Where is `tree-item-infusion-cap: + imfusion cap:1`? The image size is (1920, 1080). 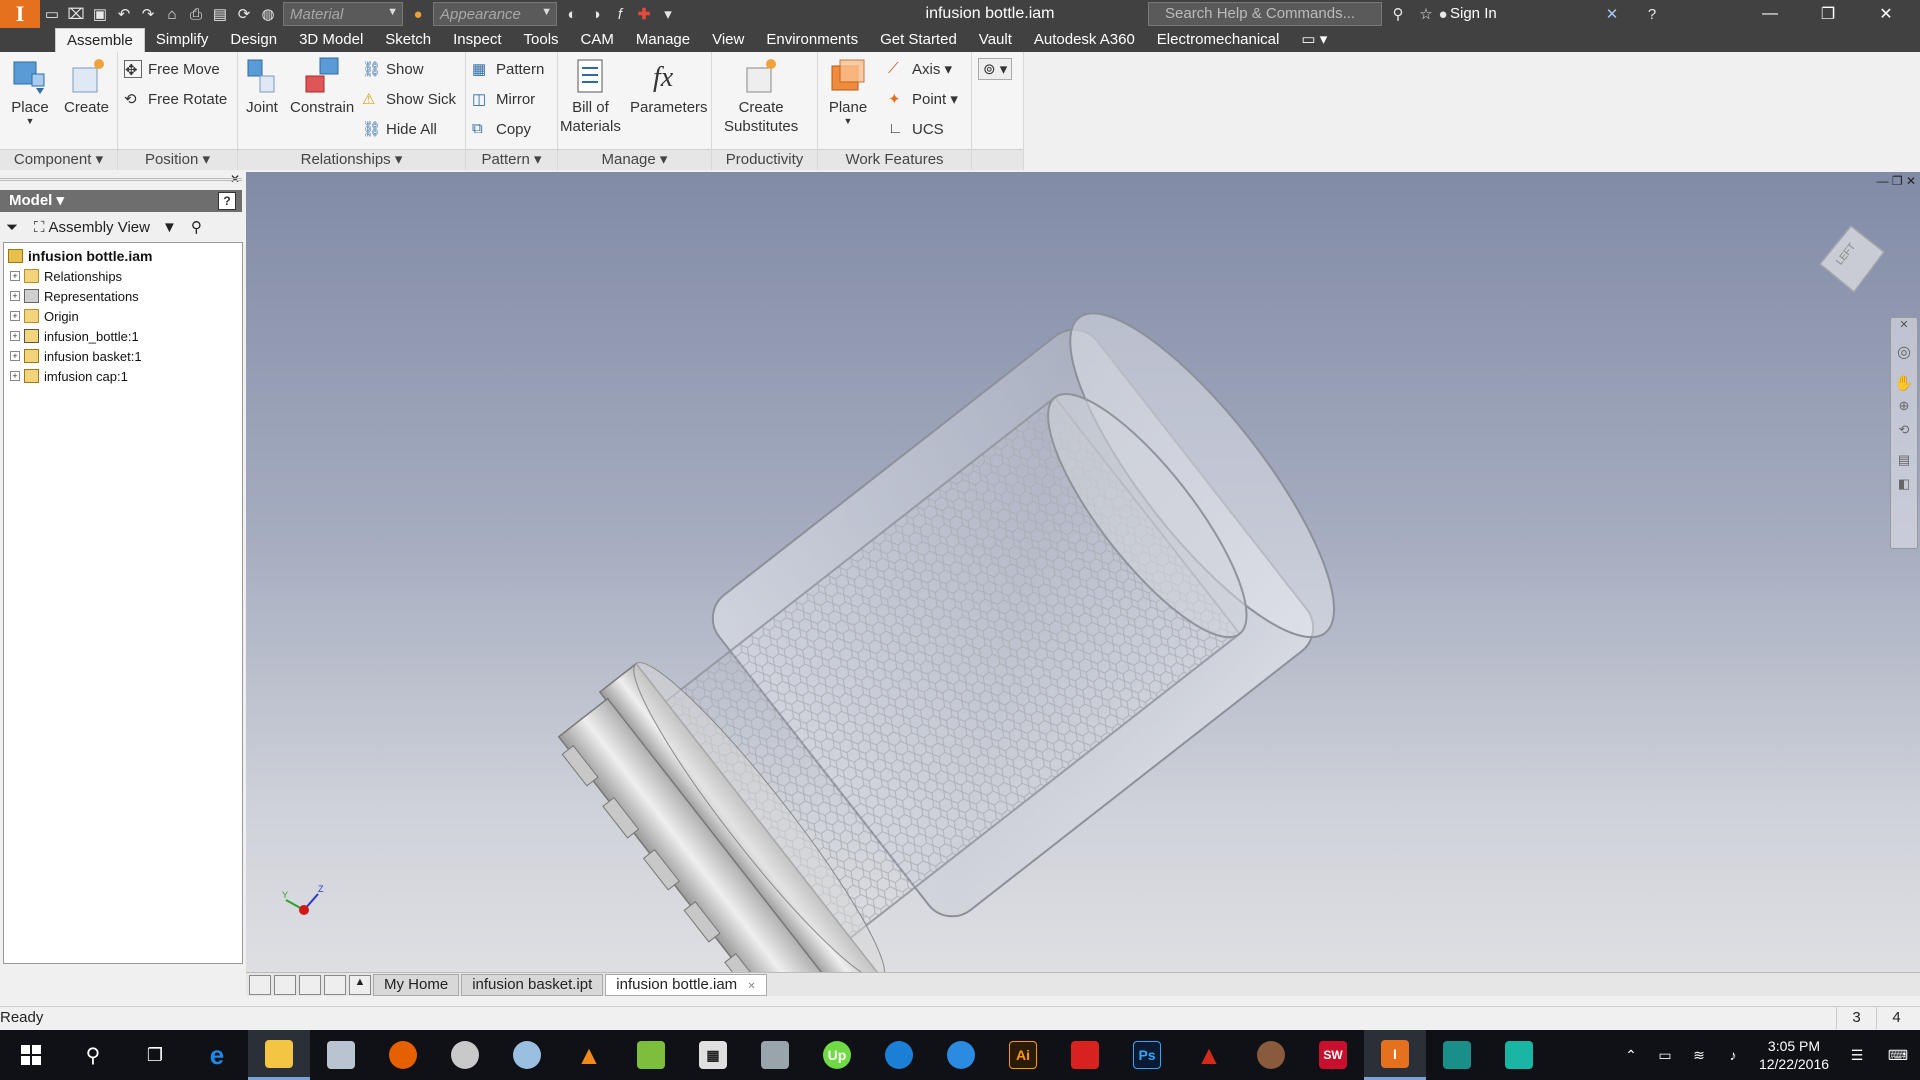
tree-item-infusion-cap: + imfusion cap:1 is located at coordinates (123, 376).